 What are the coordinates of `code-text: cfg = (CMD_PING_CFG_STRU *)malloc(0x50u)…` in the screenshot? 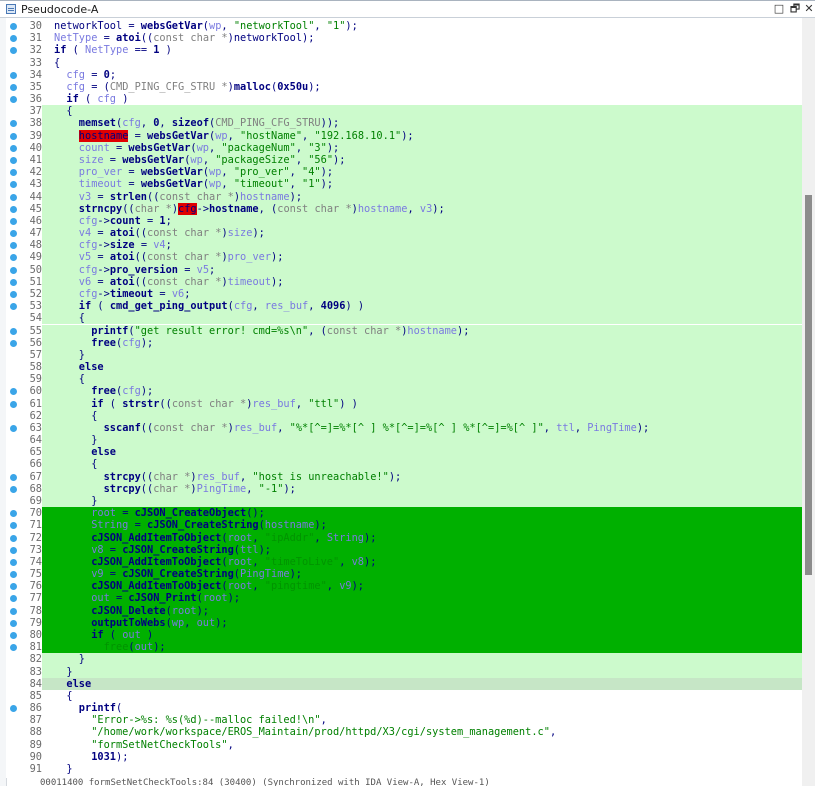 It's located at (193, 87).